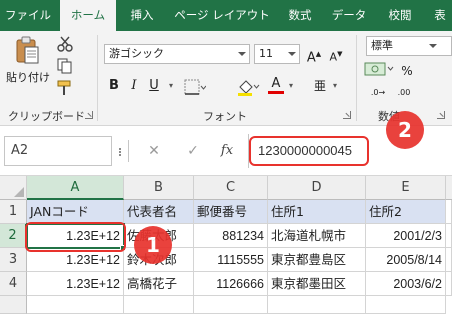 This screenshot has width=452, height=314. What do you see at coordinates (225, 116) in the screenshot?
I see `font-group-label: フォント` at bounding box center [225, 116].